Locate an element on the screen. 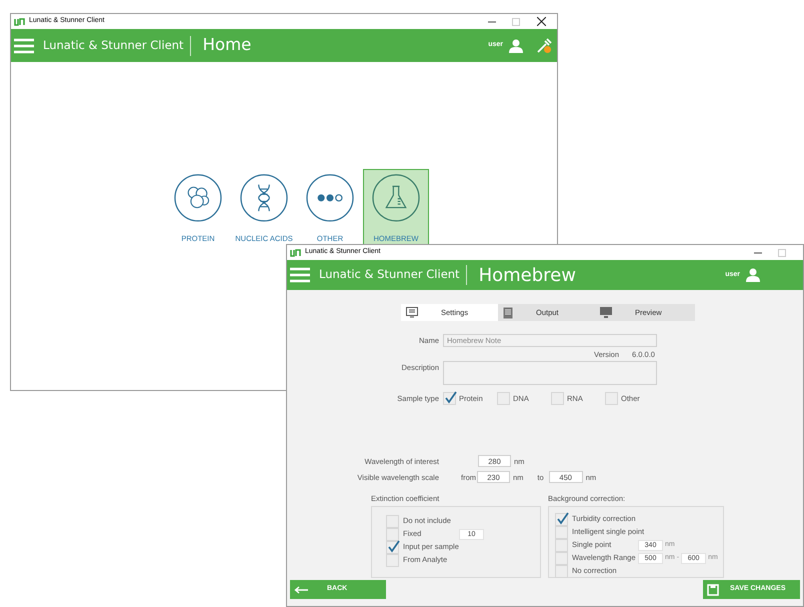  page-title: Homebrew is located at coordinates (527, 276).